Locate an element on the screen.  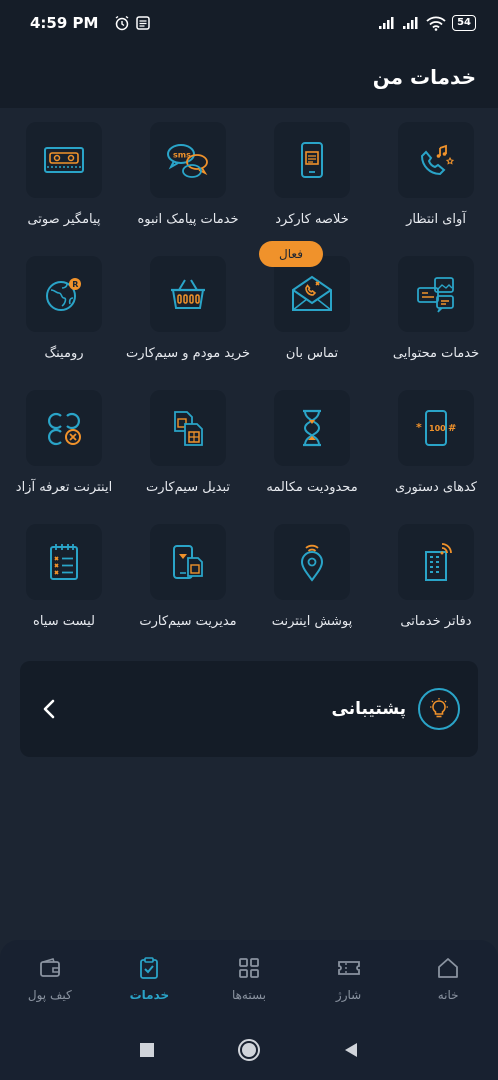
nav-label: خدمات is located at coordinates (149, 995).